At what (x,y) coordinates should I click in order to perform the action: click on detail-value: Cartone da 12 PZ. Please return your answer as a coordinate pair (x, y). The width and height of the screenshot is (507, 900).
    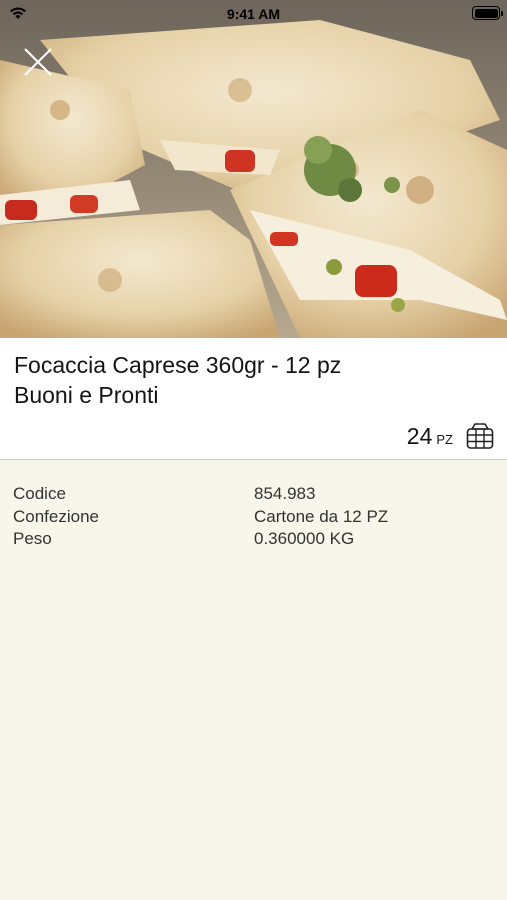
    Looking at the image, I should click on (321, 516).